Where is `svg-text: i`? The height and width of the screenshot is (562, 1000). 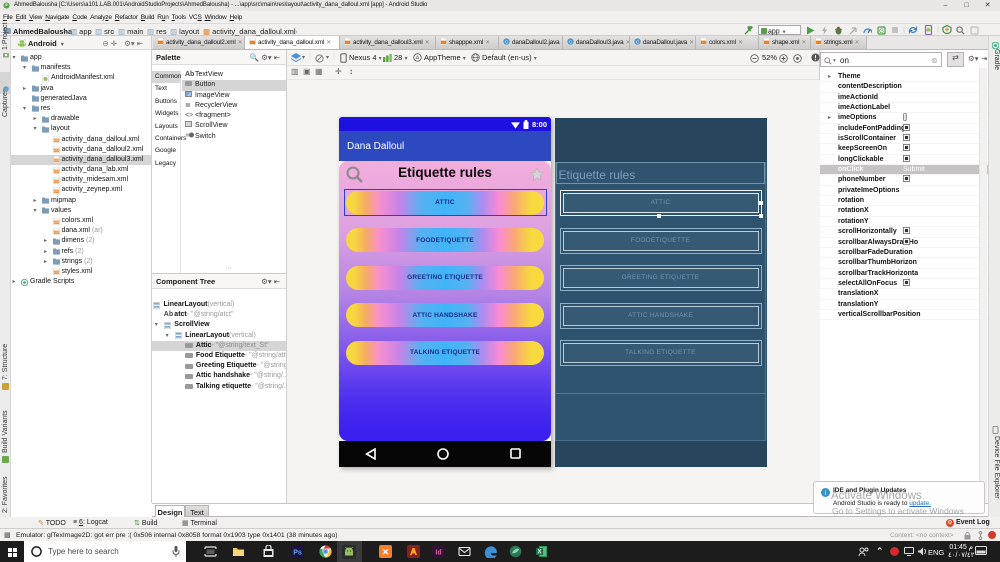
svg-text: i is located at coordinates (826, 493).